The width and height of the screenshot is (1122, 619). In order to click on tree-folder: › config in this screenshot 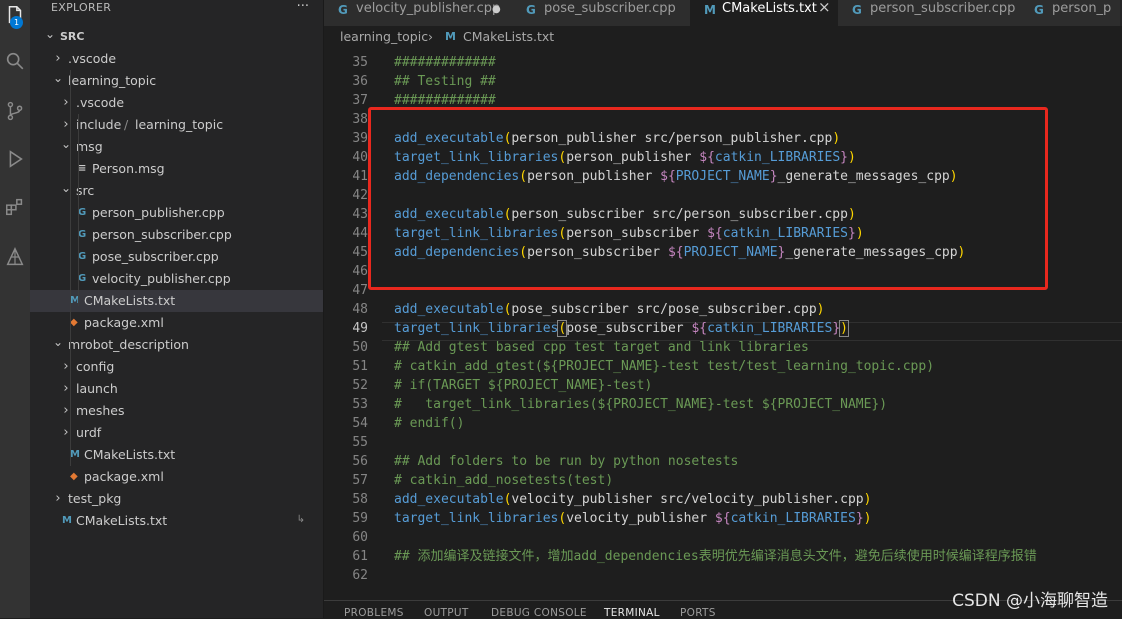, I will do `click(176, 367)`.